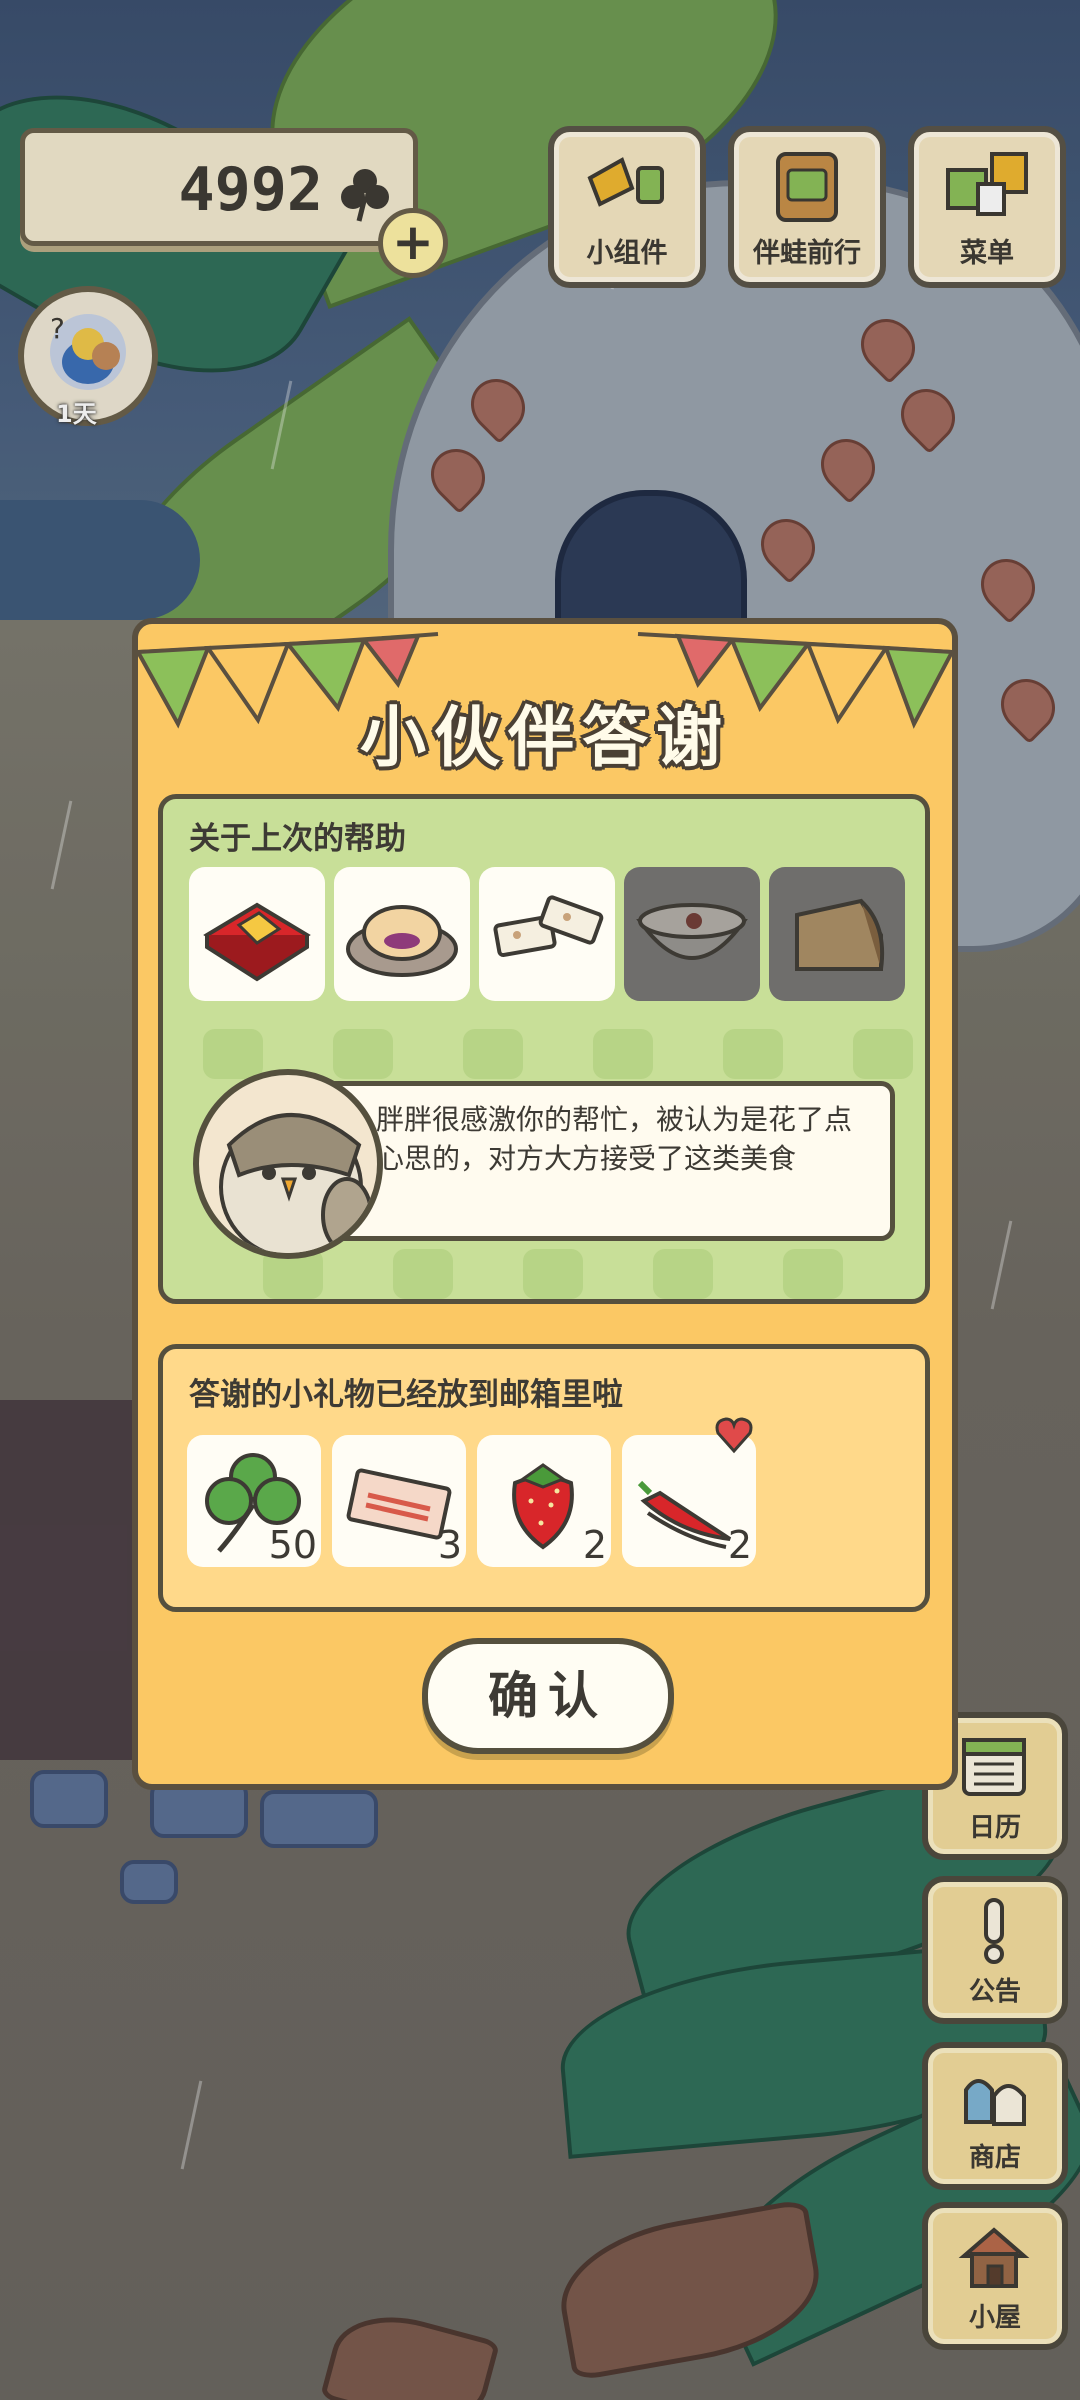 The height and width of the screenshot is (2400, 1080). Describe the element at coordinates (840, 934) in the screenshot. I see `cheese-wedge-icon` at that location.